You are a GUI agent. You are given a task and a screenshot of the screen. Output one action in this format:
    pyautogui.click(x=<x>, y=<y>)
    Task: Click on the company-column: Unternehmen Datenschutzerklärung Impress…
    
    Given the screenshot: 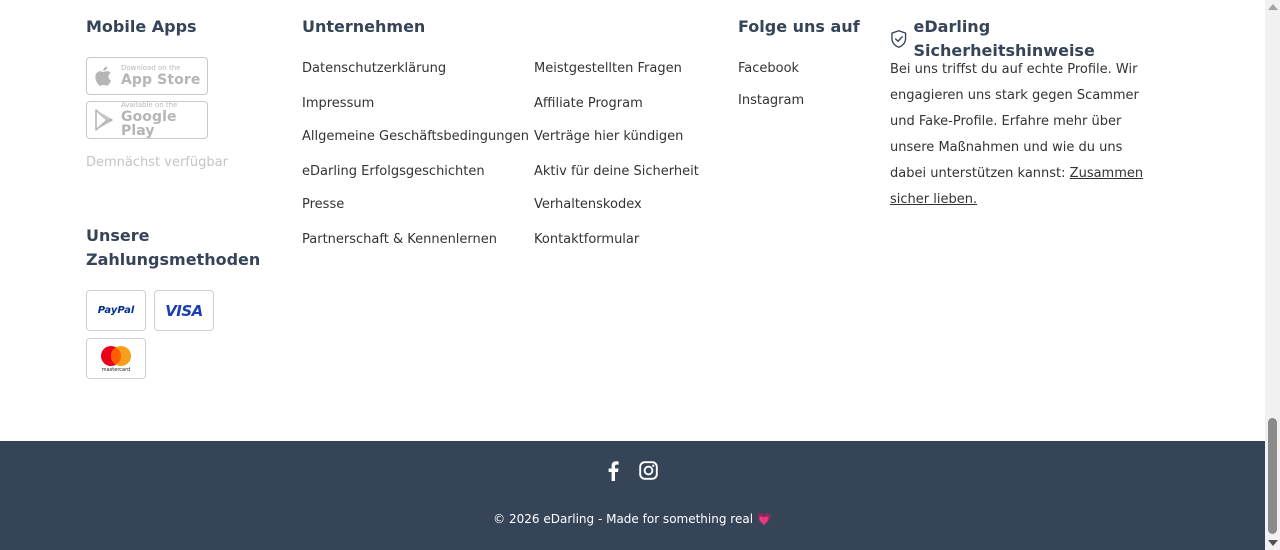 What is the action you would take?
    pyautogui.click(x=512, y=131)
    